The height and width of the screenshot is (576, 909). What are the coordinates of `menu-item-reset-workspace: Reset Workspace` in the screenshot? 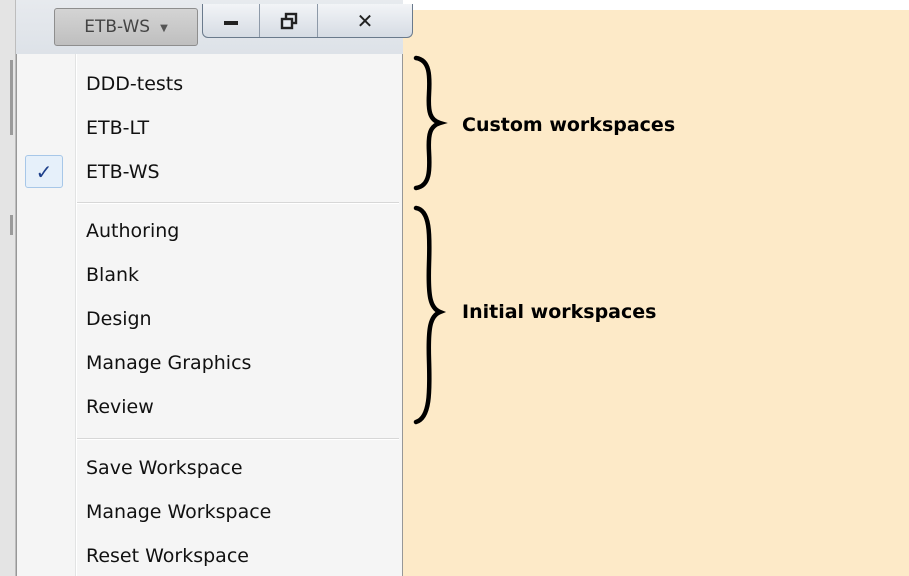 It's located at (209, 556).